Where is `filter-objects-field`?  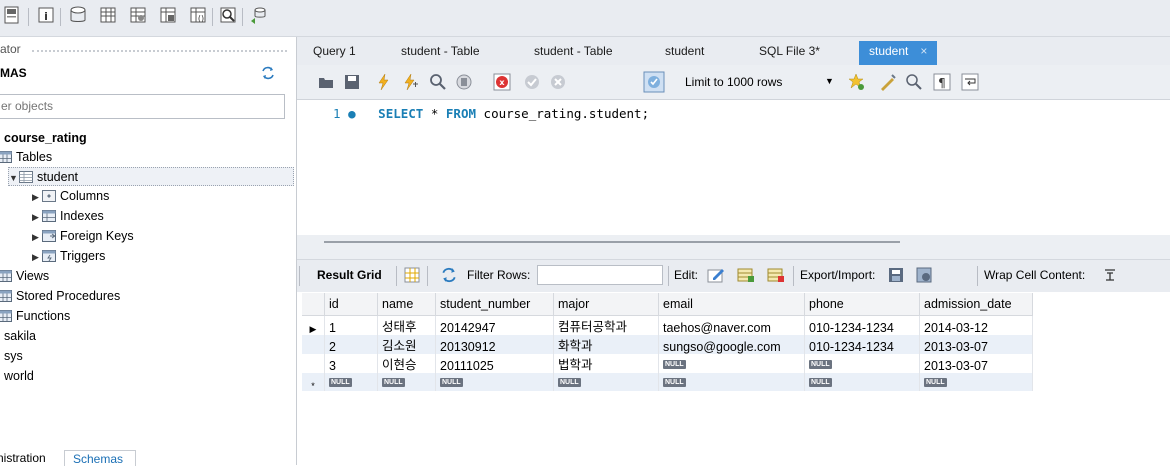
filter-objects-field is located at coordinates (142, 106).